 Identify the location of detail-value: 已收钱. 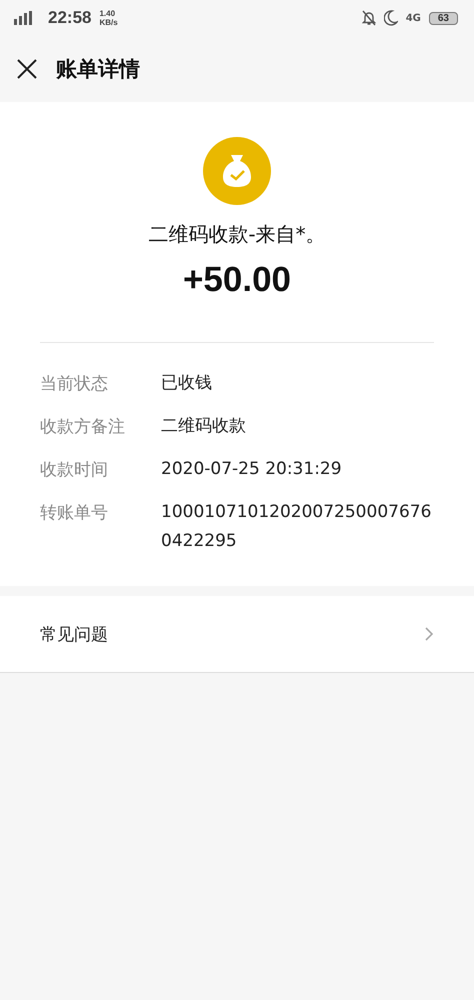
(187, 383).